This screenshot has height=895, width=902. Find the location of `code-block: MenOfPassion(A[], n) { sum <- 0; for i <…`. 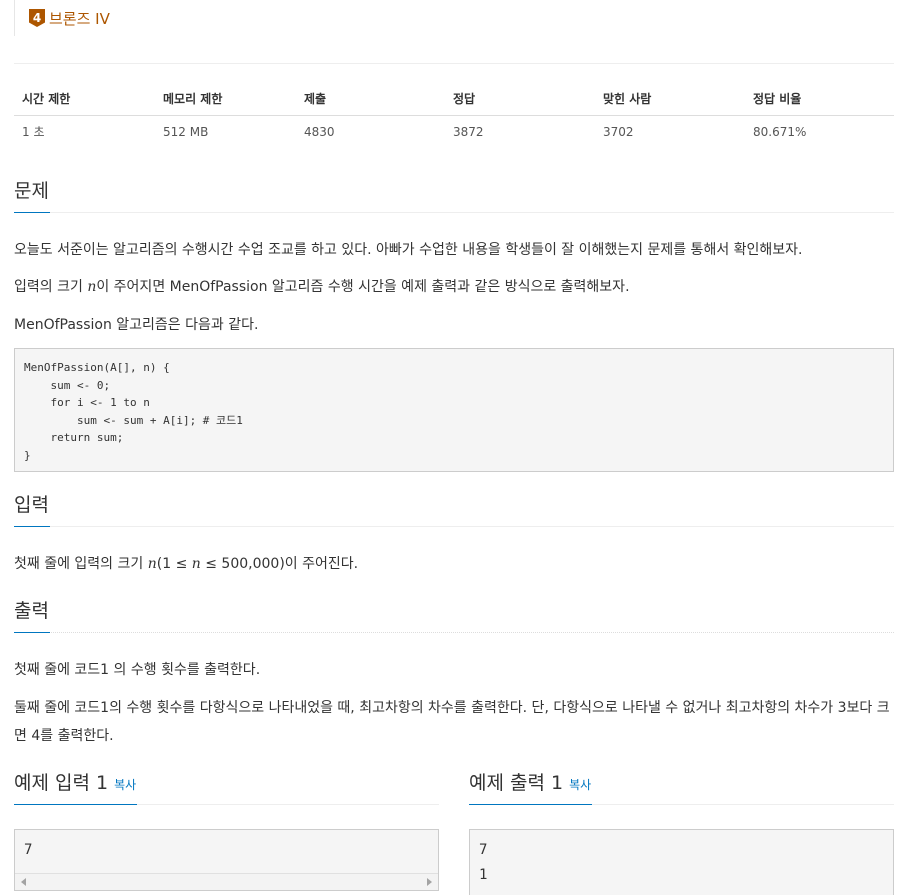

code-block: MenOfPassion(A[], n) { sum <- 0; for i <… is located at coordinates (454, 410).